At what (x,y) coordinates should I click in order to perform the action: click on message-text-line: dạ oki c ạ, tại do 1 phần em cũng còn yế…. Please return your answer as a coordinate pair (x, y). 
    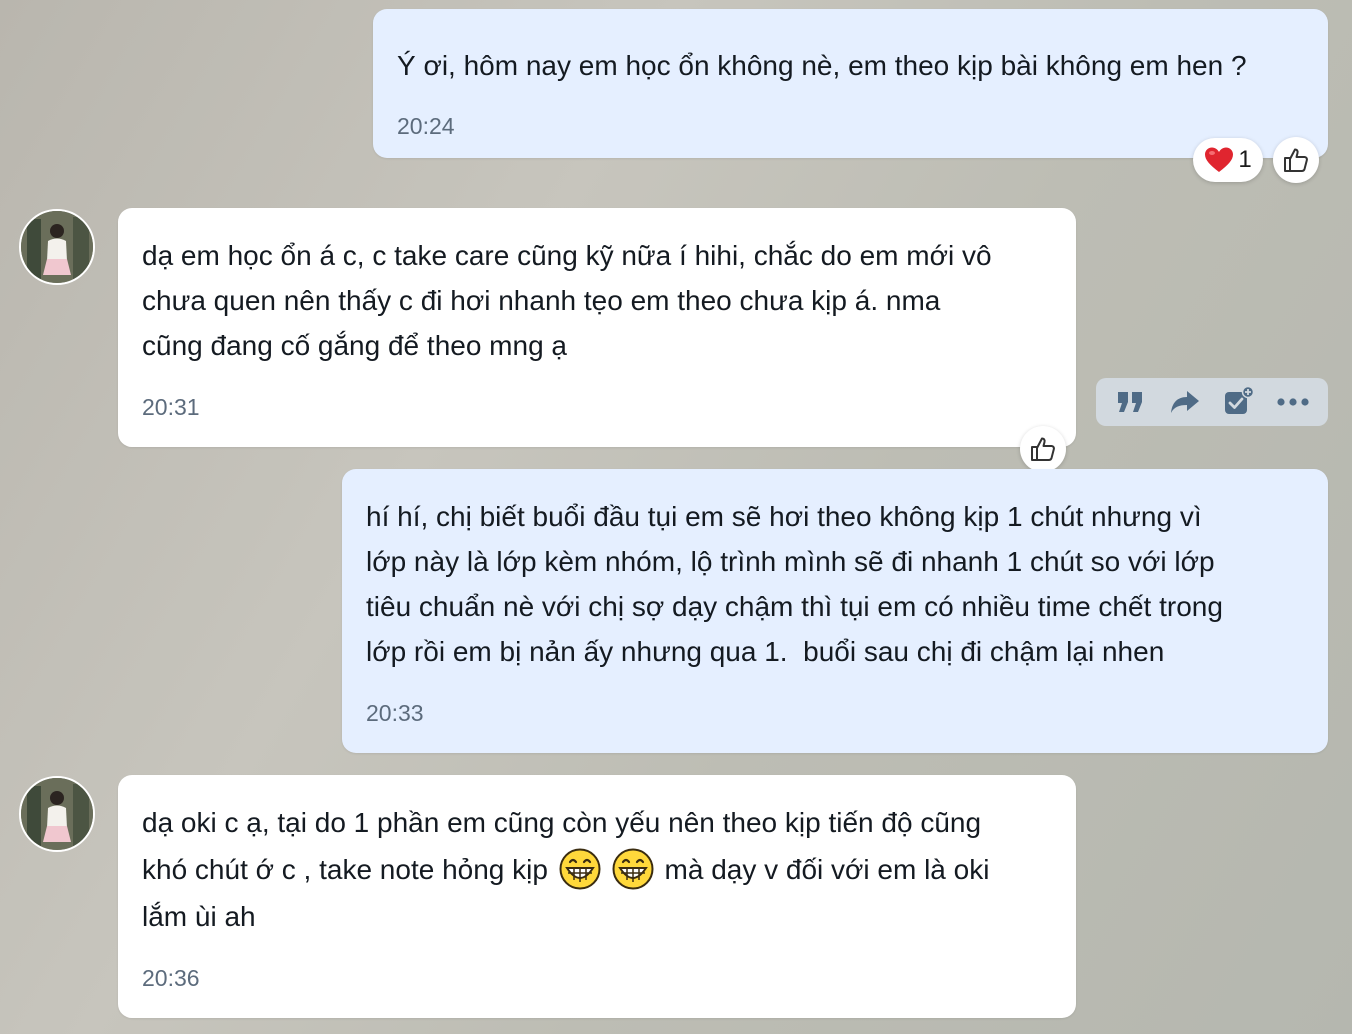
    Looking at the image, I should click on (562, 822).